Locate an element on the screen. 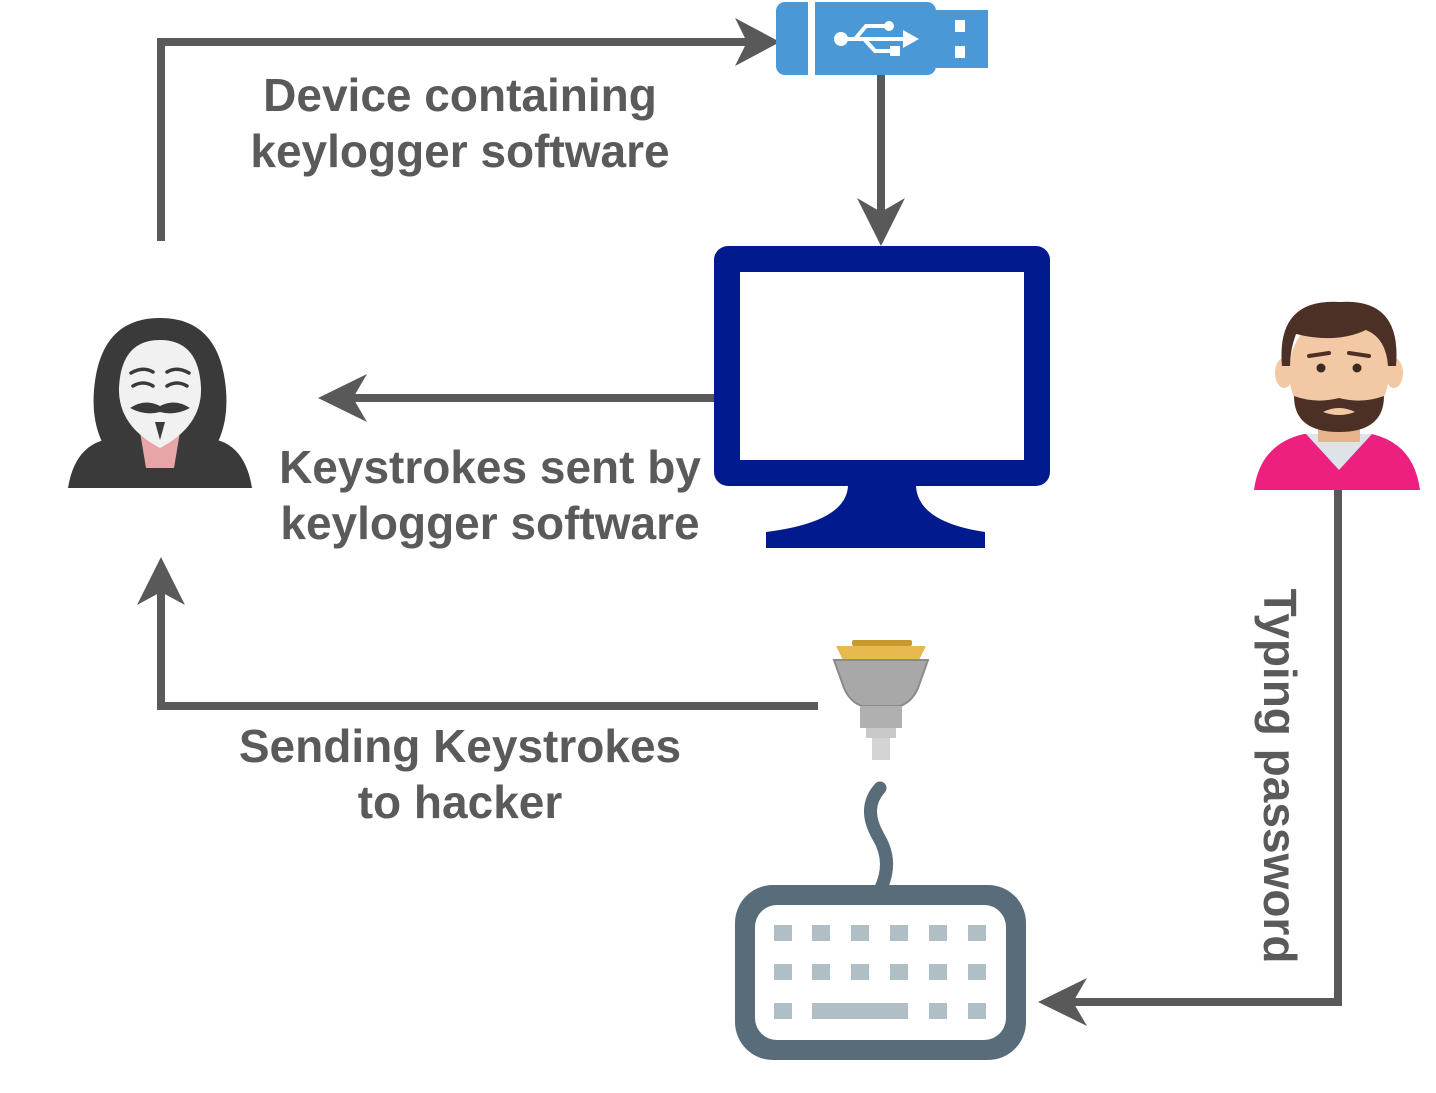 The height and width of the screenshot is (1093, 1436). label-device-line-1: Device containing is located at coordinates (460, 95).